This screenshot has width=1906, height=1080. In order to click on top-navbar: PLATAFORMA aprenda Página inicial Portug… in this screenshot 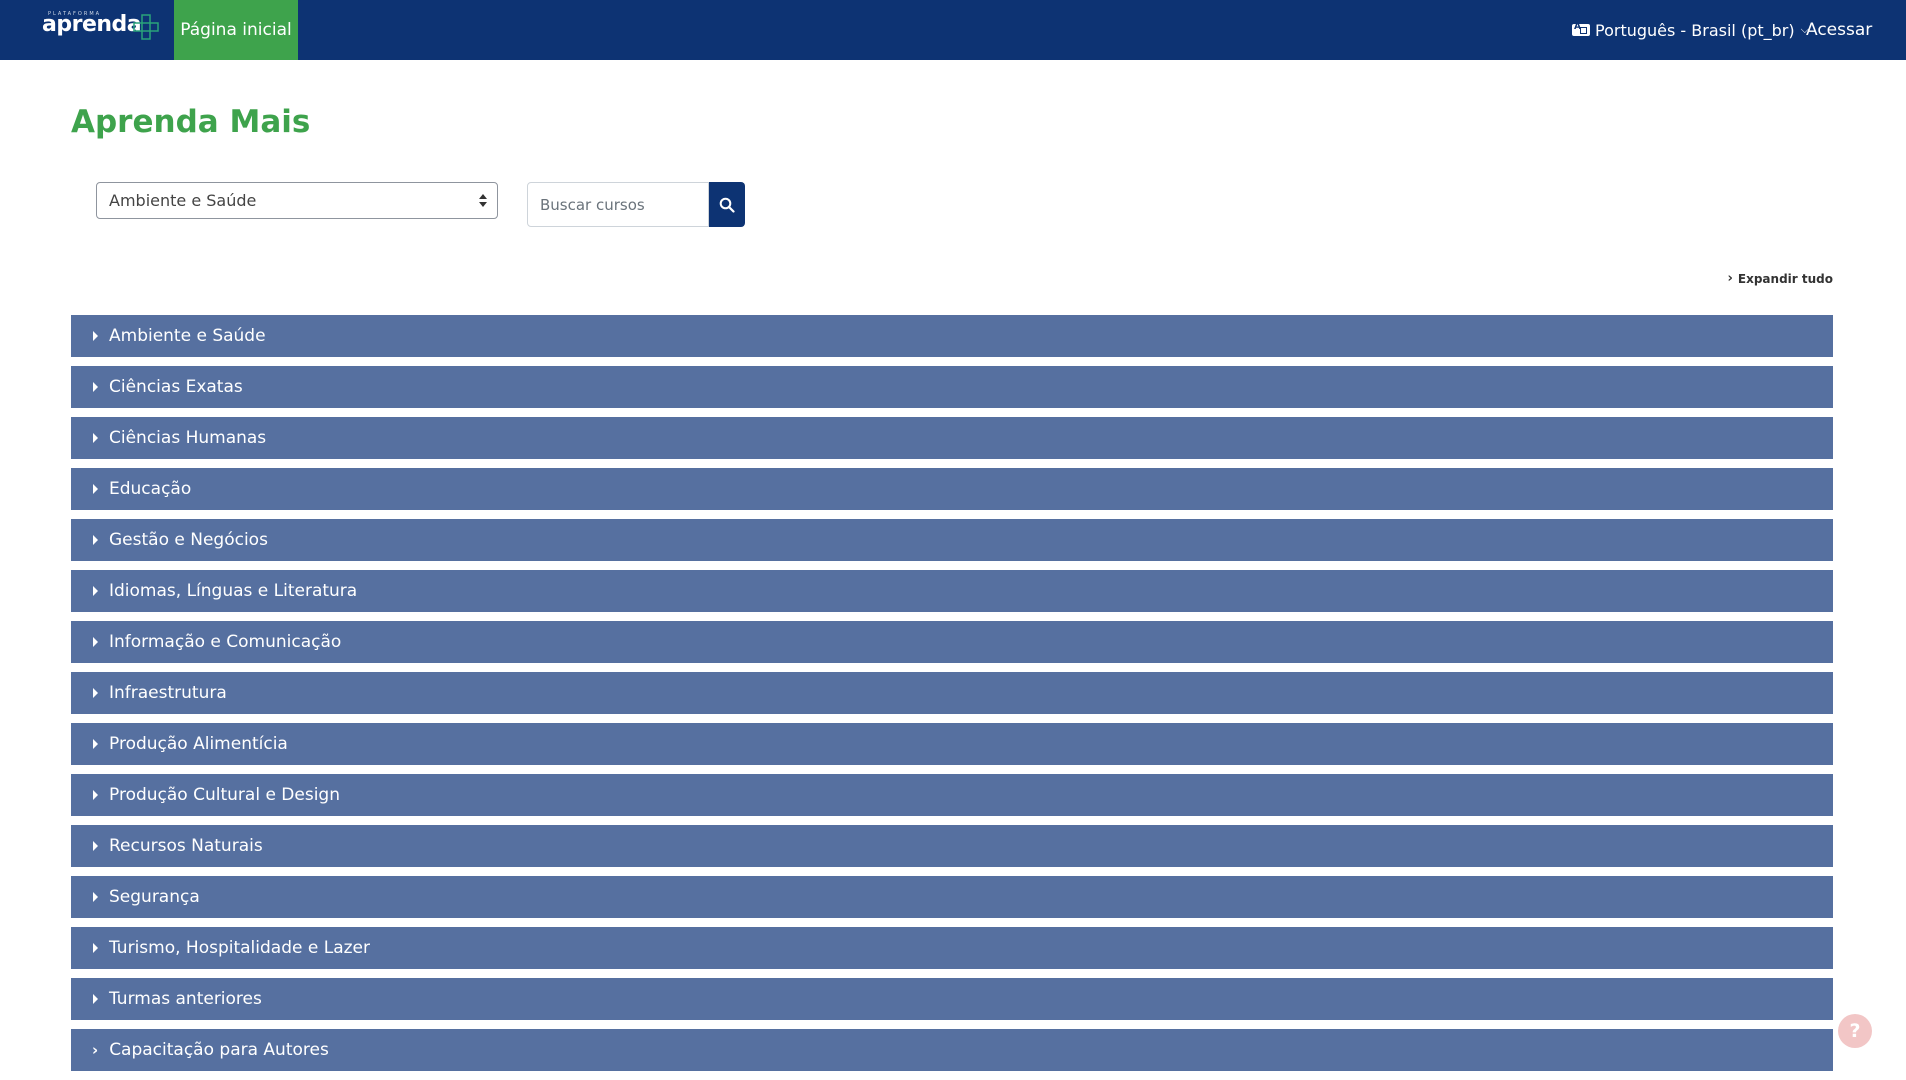, I will do `click(953, 30)`.